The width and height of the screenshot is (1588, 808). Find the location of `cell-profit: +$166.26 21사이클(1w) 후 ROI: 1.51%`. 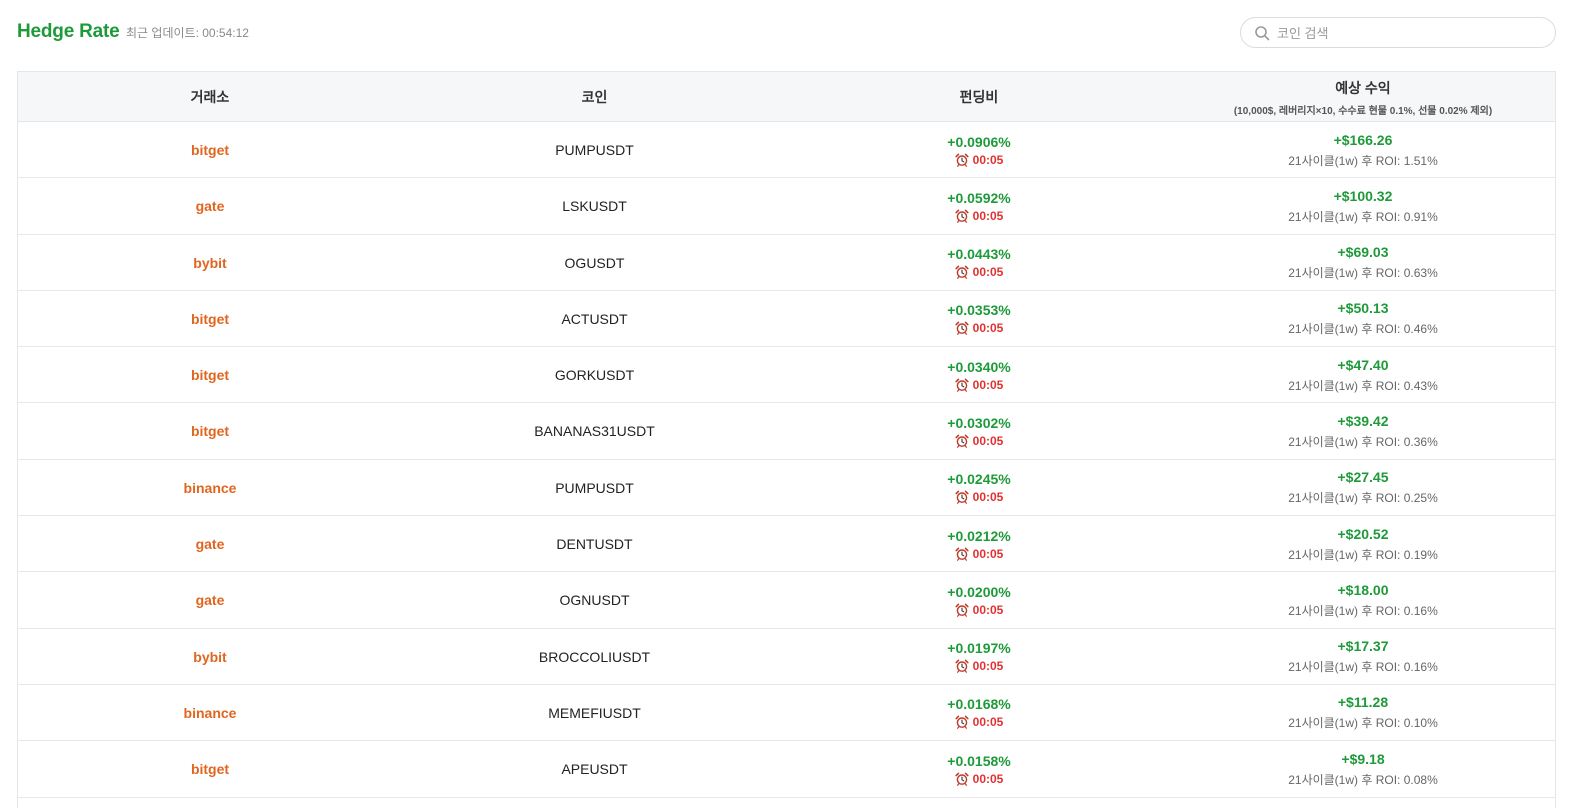

cell-profit: +$166.26 21사이클(1w) 후 ROI: 1.51% is located at coordinates (1363, 150).